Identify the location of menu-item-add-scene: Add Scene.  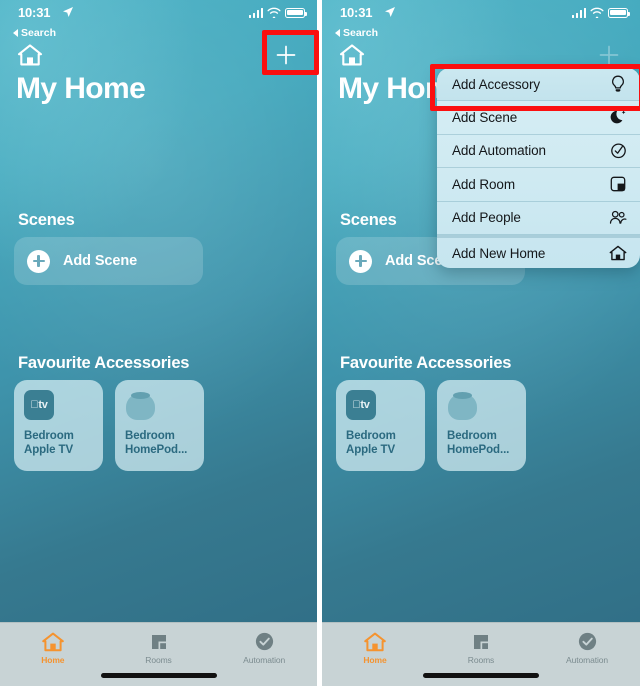
(538, 118).